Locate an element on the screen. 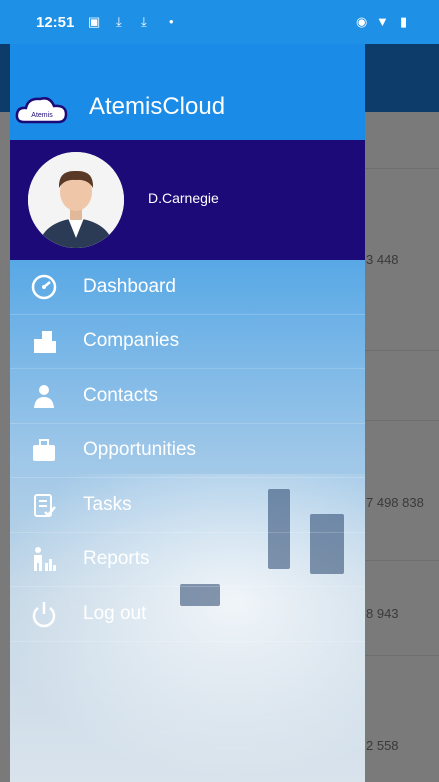  dashboard-icon is located at coordinates (44, 287).